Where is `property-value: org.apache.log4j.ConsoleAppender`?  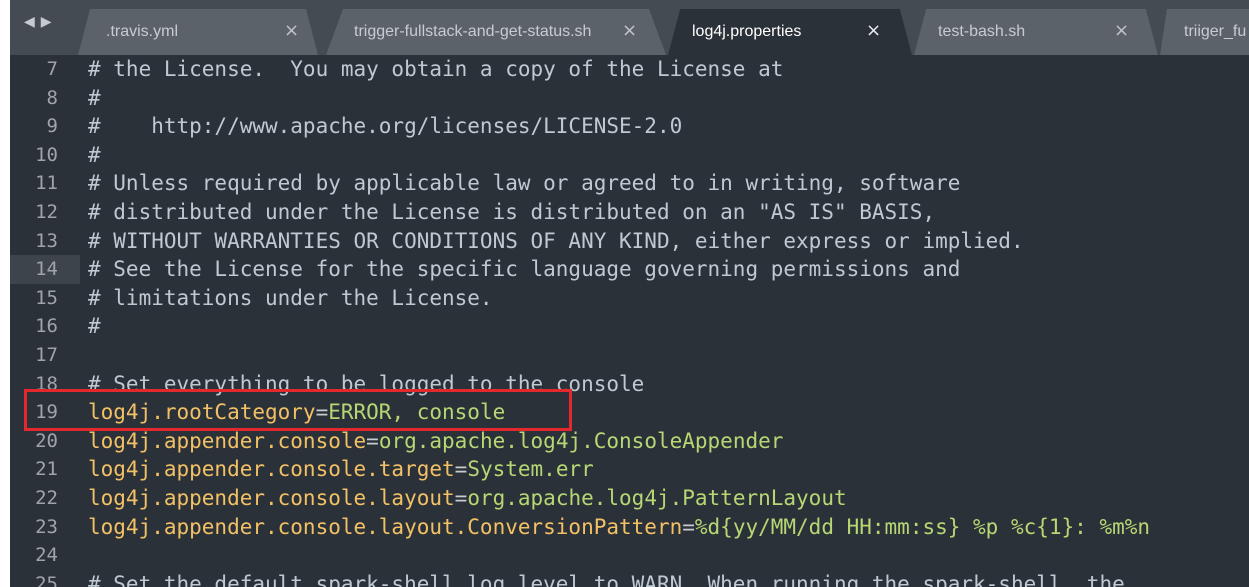 property-value: org.apache.log4j.ConsoleAppender is located at coordinates (581, 440).